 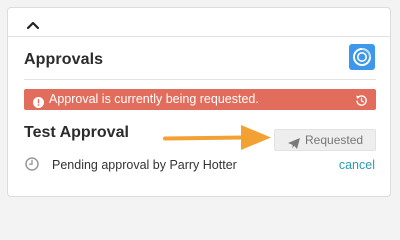 What do you see at coordinates (294, 142) in the screenshot?
I see `paper-plane-icon` at bounding box center [294, 142].